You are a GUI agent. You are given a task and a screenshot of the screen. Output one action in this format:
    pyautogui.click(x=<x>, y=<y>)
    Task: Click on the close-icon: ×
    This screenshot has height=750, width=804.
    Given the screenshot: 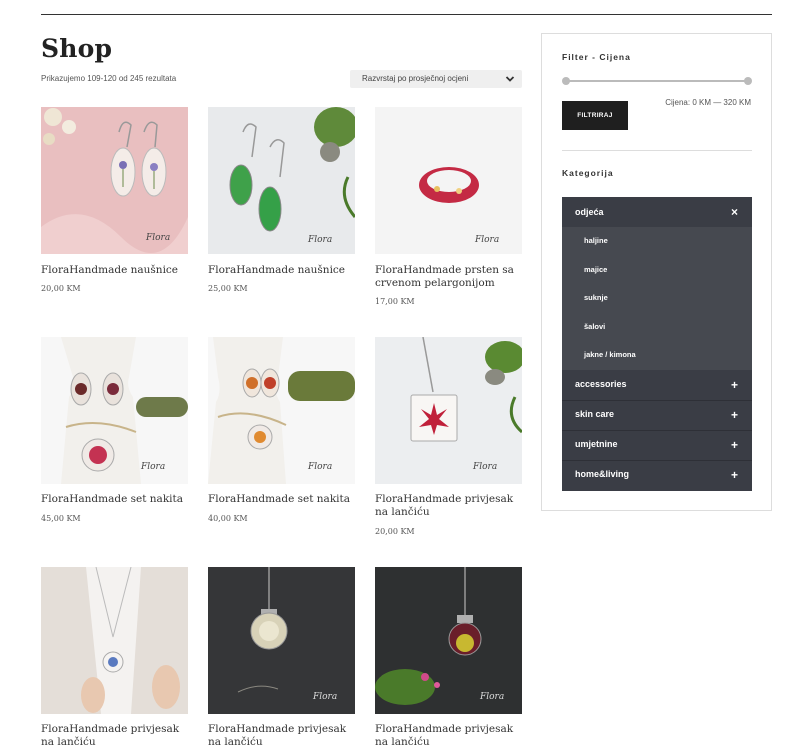 What is the action you would take?
    pyautogui.click(x=734, y=212)
    